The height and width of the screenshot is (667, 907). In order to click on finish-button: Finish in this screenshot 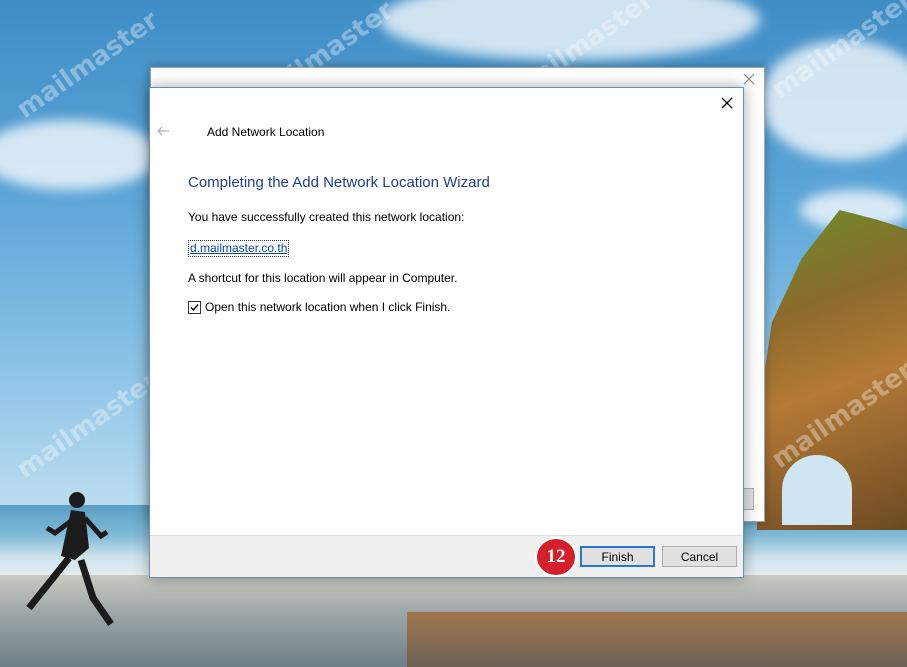, I will do `click(617, 556)`.